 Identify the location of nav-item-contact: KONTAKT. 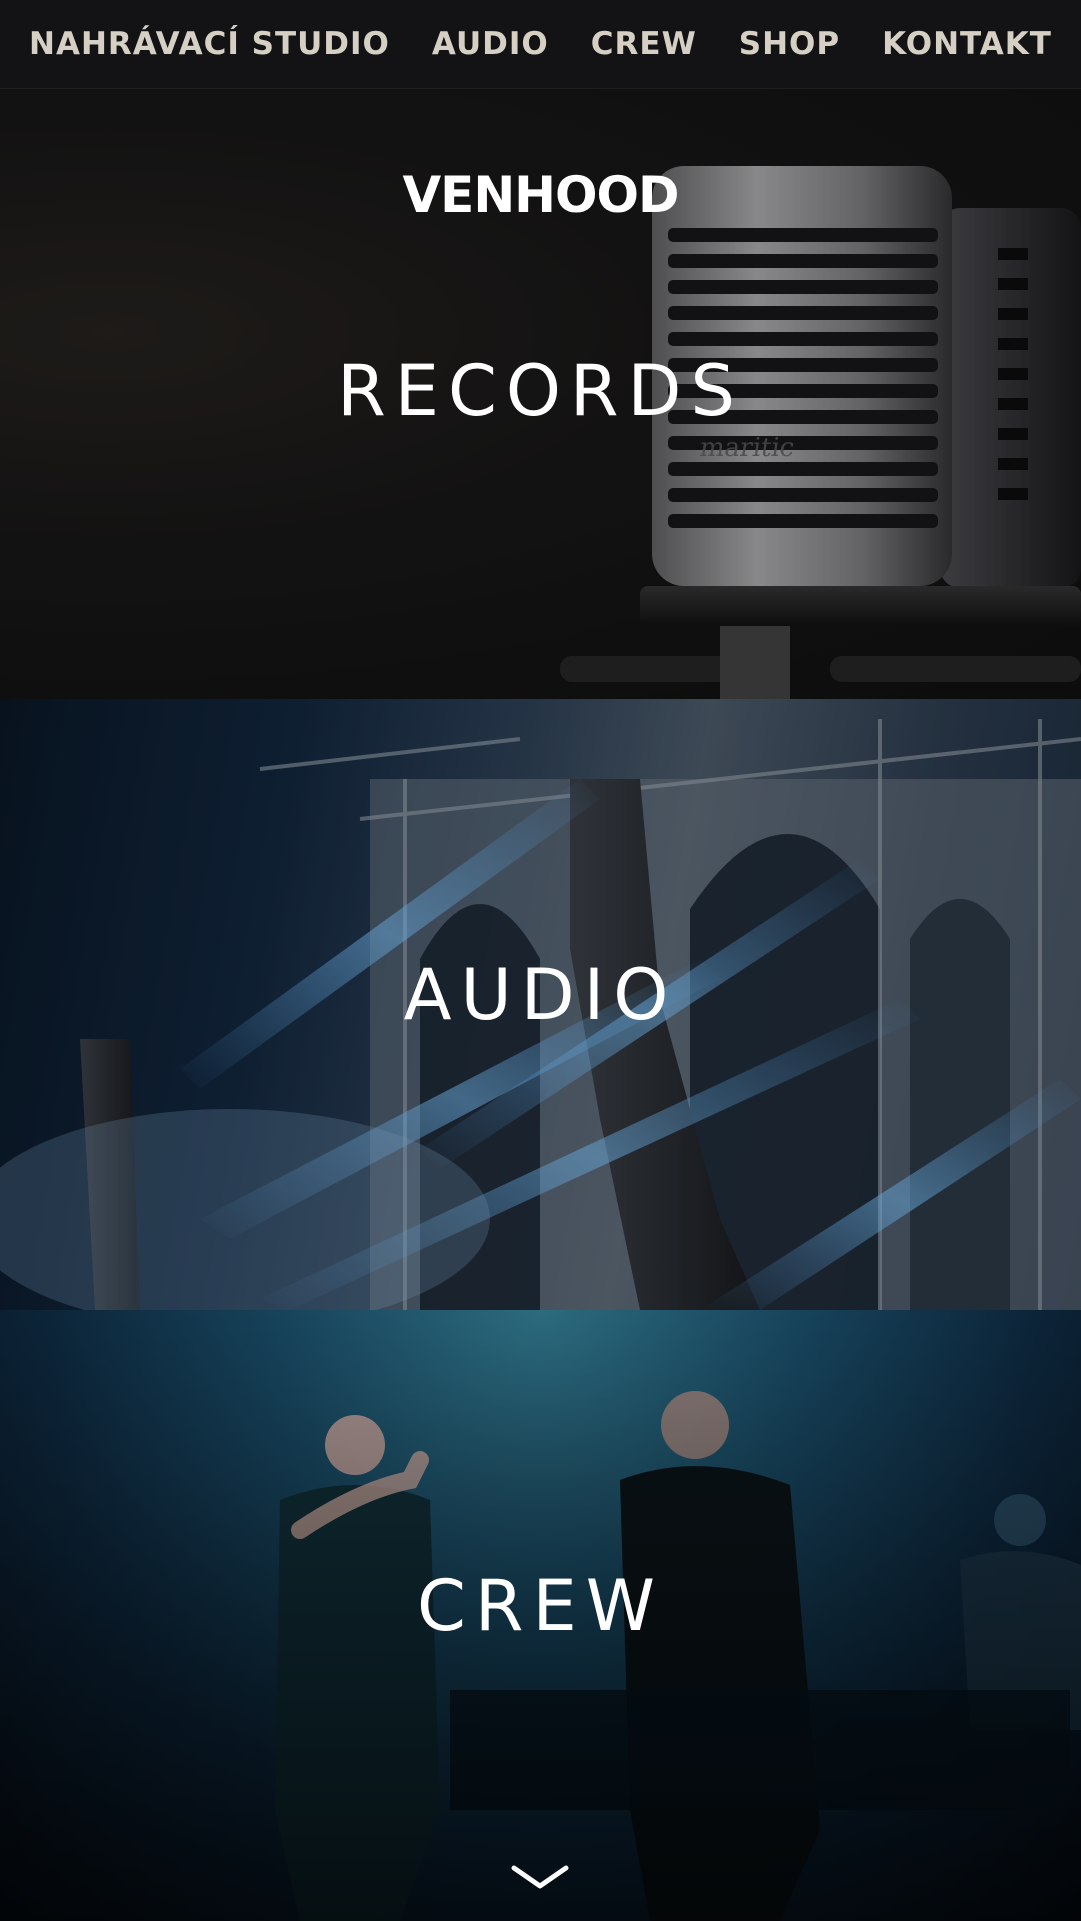
(967, 44).